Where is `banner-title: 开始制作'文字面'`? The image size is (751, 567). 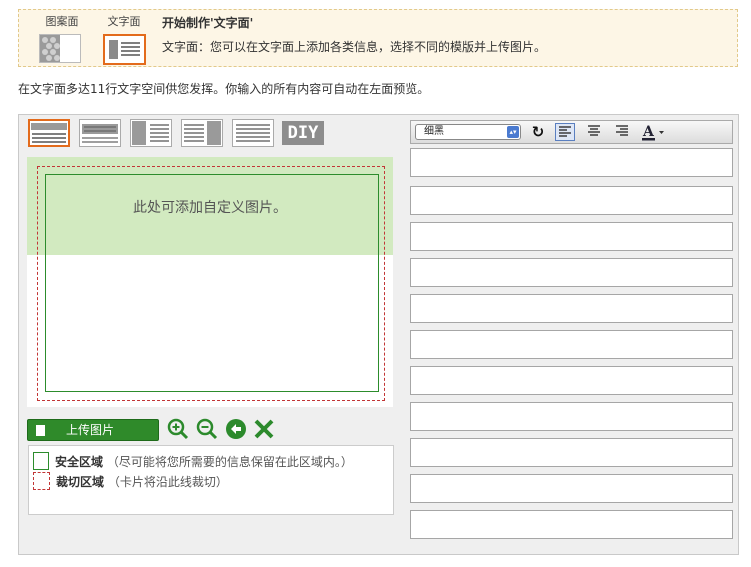
banner-title: 开始制作'文字面' is located at coordinates (208, 23).